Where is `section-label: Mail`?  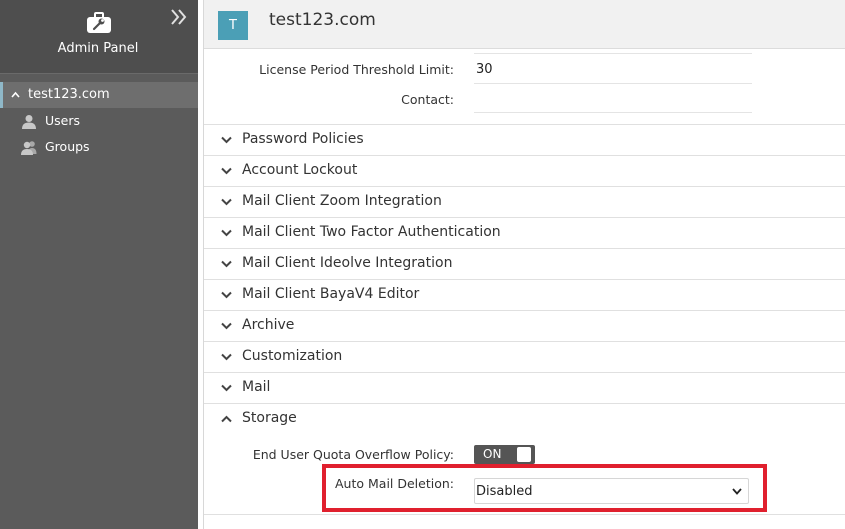
section-label: Mail is located at coordinates (256, 387).